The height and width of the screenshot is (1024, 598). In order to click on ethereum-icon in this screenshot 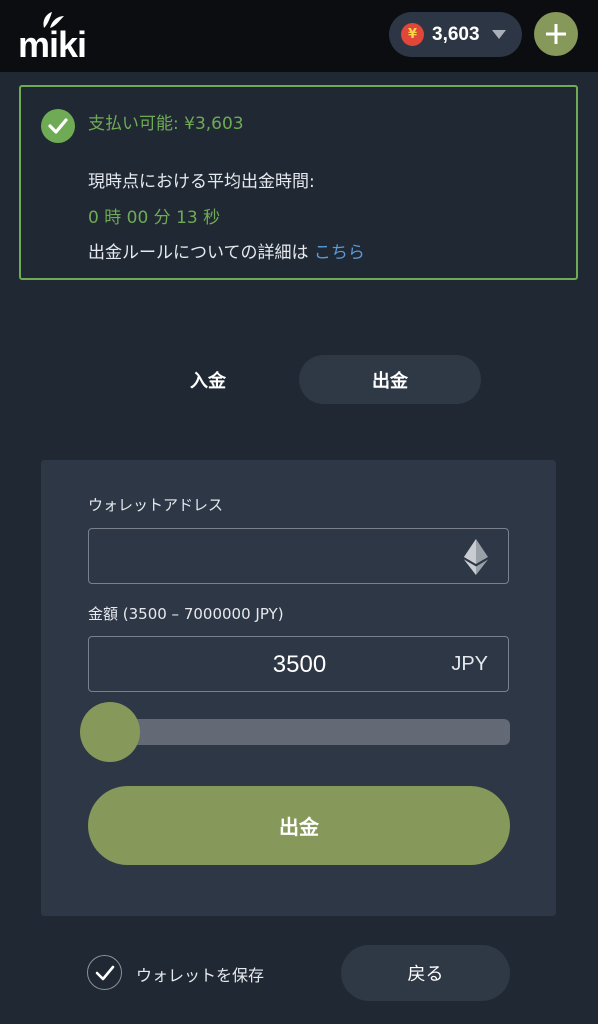, I will do `click(476, 557)`.